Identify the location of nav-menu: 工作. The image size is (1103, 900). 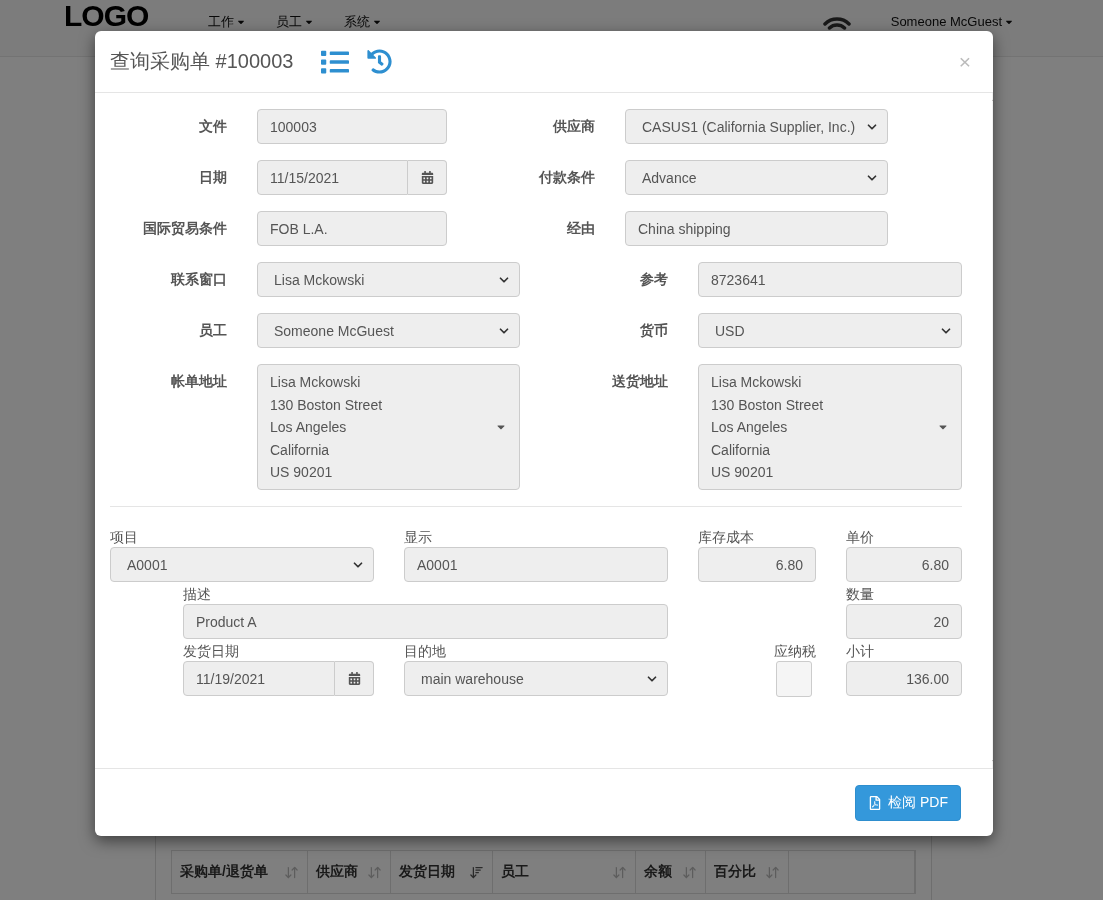
(227, 21).